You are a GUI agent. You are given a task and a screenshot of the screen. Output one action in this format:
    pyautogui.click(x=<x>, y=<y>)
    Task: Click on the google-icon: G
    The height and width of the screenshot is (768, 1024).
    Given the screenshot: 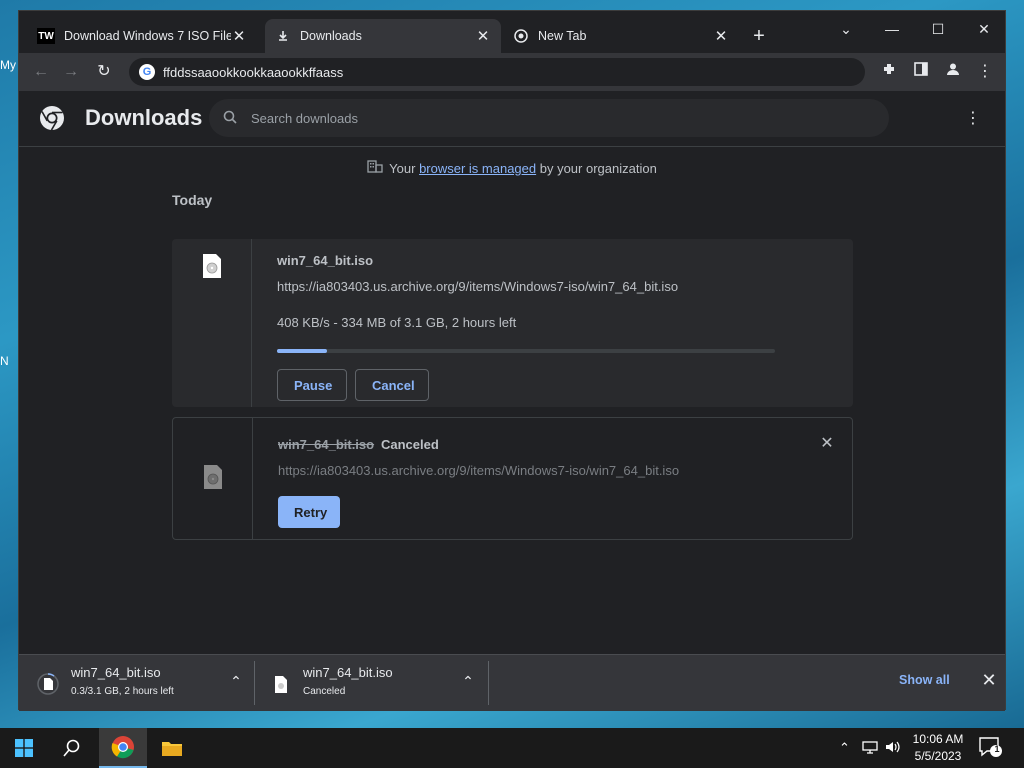 What is the action you would take?
    pyautogui.click(x=147, y=72)
    